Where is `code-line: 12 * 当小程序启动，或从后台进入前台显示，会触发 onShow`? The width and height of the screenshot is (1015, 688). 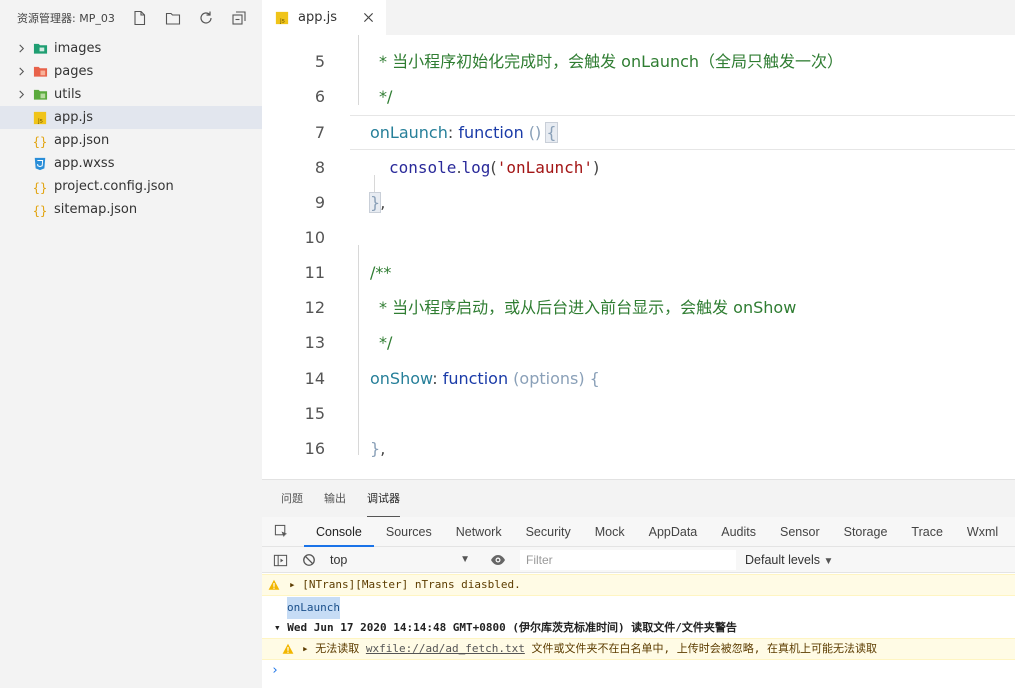
code-line: 12 * 当小程序启动，或从后台进入前台显示，会触发 onShow is located at coordinates (638, 307).